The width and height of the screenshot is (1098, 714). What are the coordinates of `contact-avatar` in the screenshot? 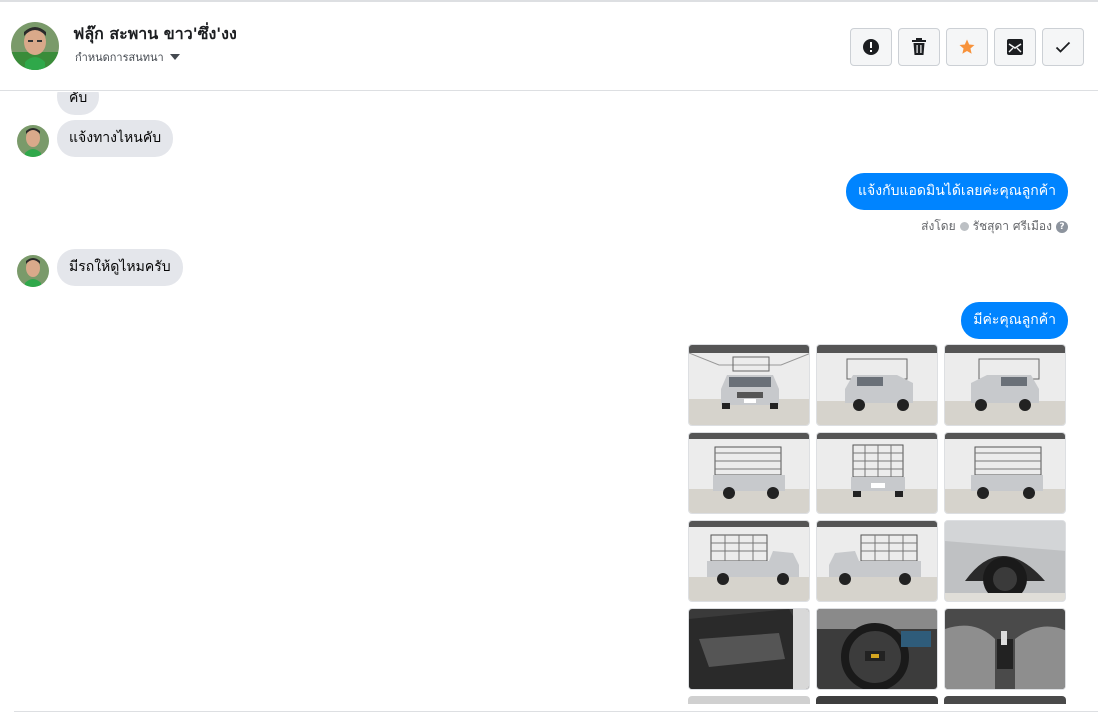 It's located at (35, 46).